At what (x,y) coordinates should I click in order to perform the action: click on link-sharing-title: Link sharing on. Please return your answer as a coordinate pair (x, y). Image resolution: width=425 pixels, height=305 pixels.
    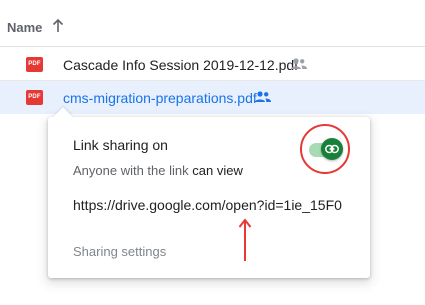
    Looking at the image, I should click on (120, 145).